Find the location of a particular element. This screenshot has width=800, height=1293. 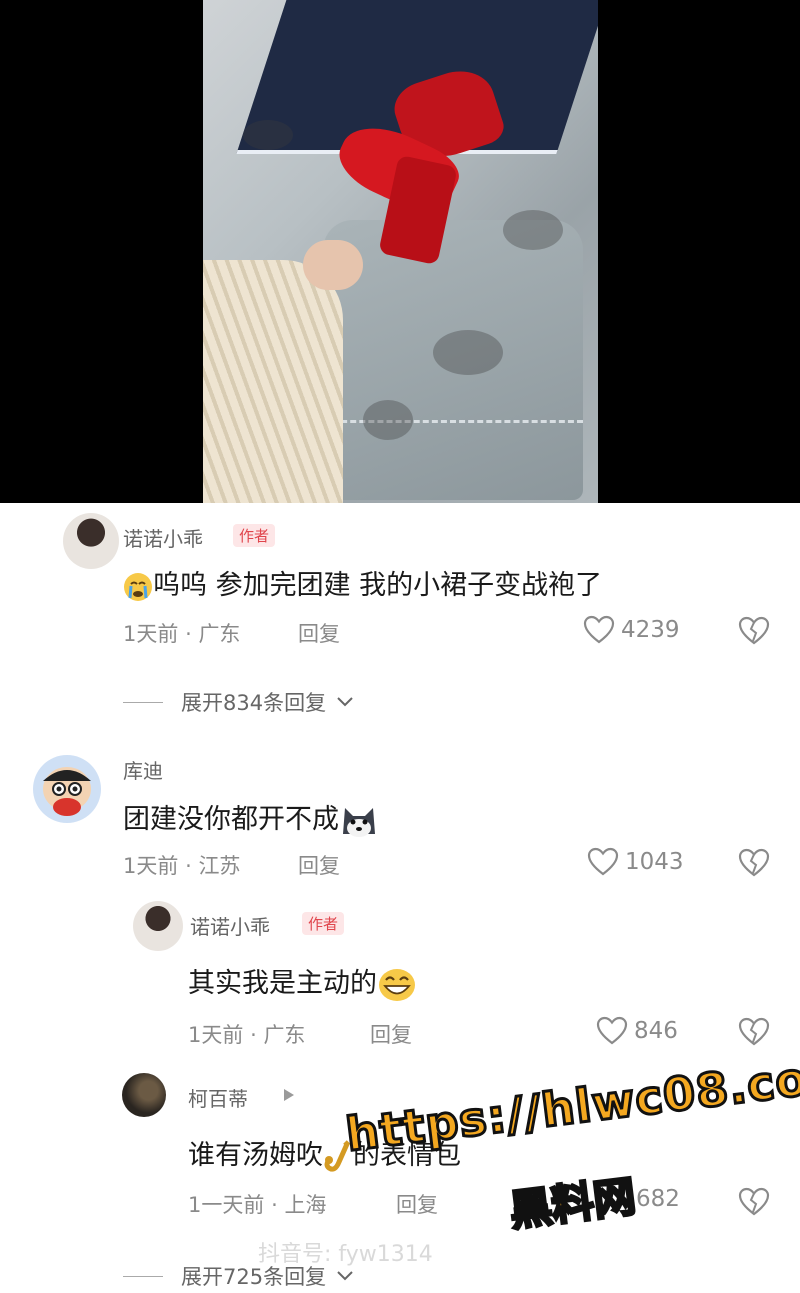

comment-text-content: 团建没你都开不成 is located at coordinates (231, 819).